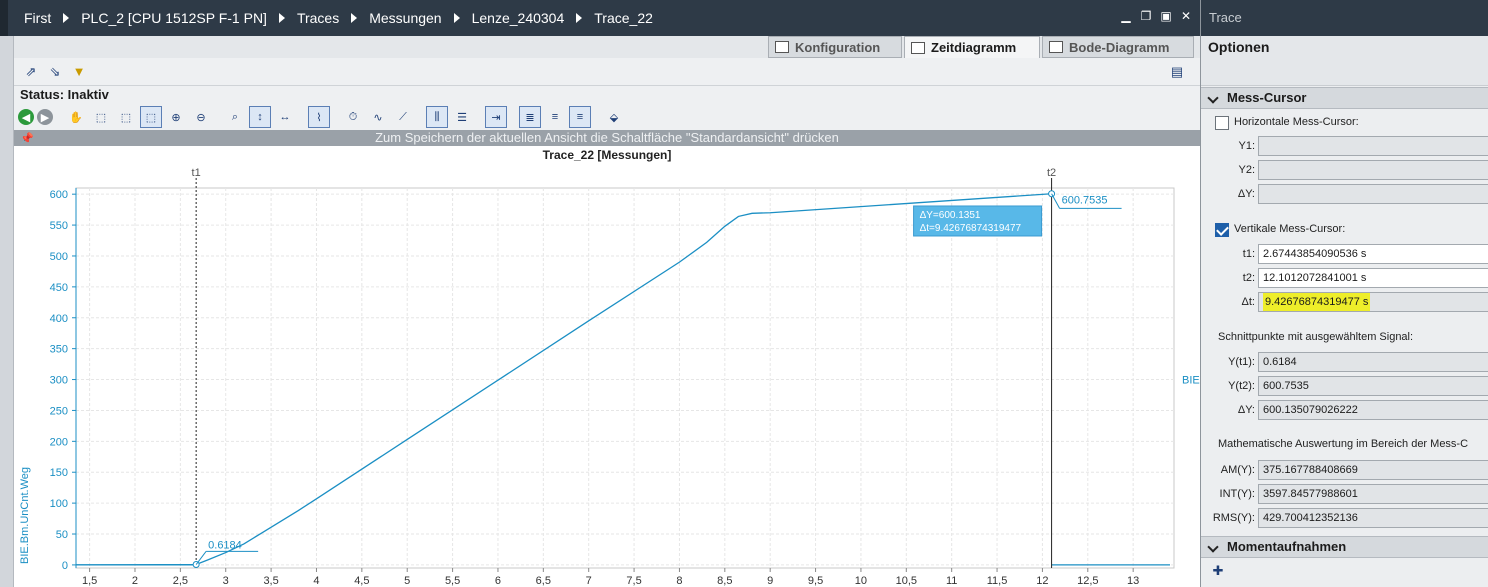 This screenshot has height=587, width=1488. What do you see at coordinates (1373, 362) in the screenshot?
I see `y-t1-field: 0.6184` at bounding box center [1373, 362].